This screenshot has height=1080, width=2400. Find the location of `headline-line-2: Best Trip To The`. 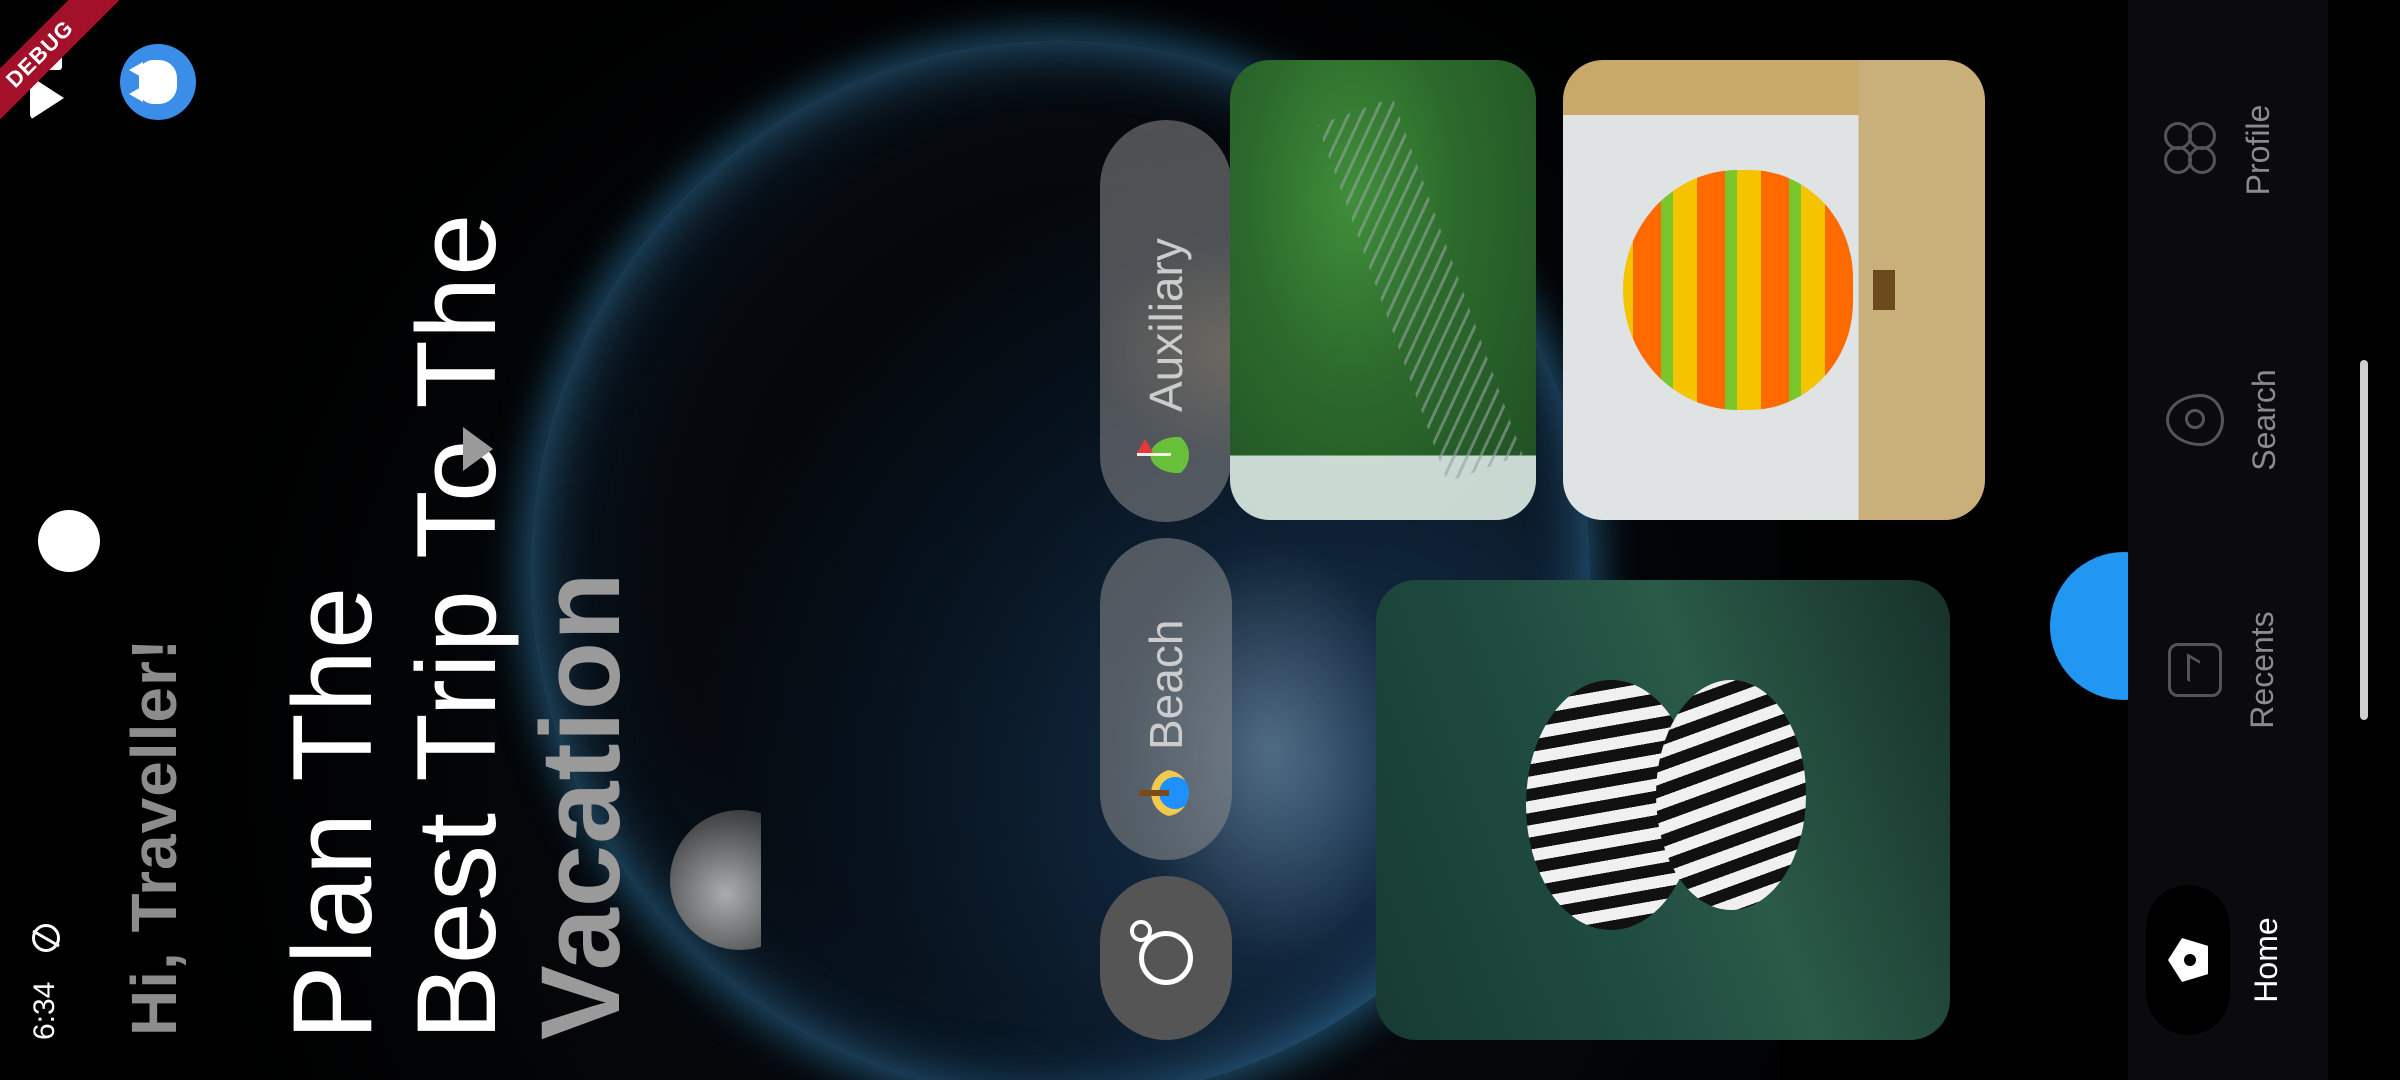

headline-line-2: Best Trip To The is located at coordinates (457, 626).